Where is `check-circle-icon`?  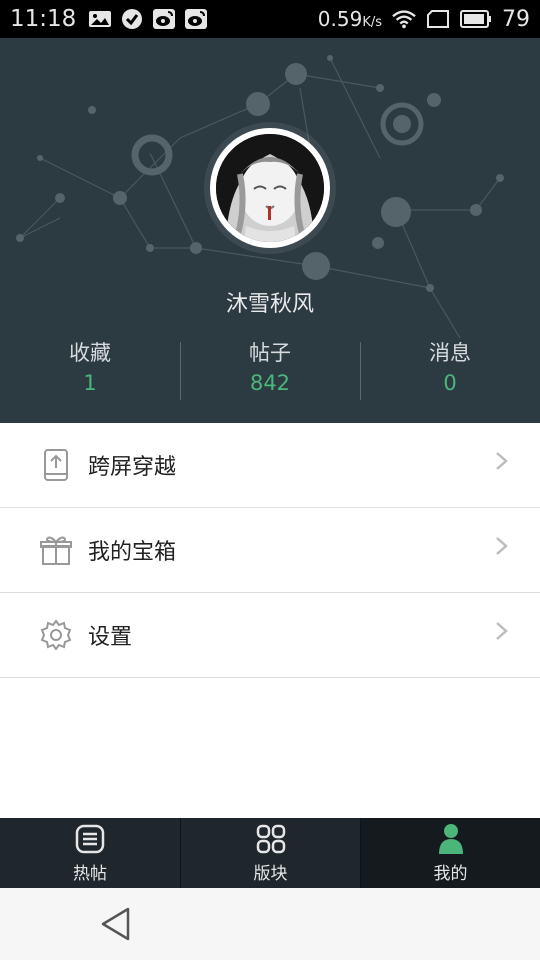
check-circle-icon is located at coordinates (132, 19).